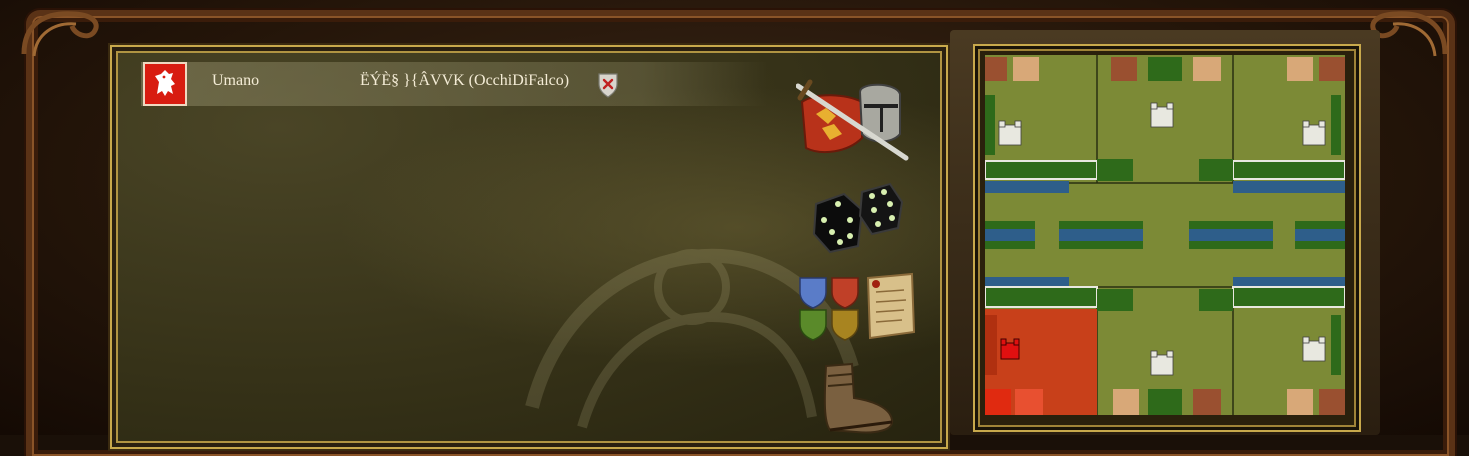 This screenshot has width=1469, height=456. I want to click on team-shields-scroll-icon, so click(859, 308).